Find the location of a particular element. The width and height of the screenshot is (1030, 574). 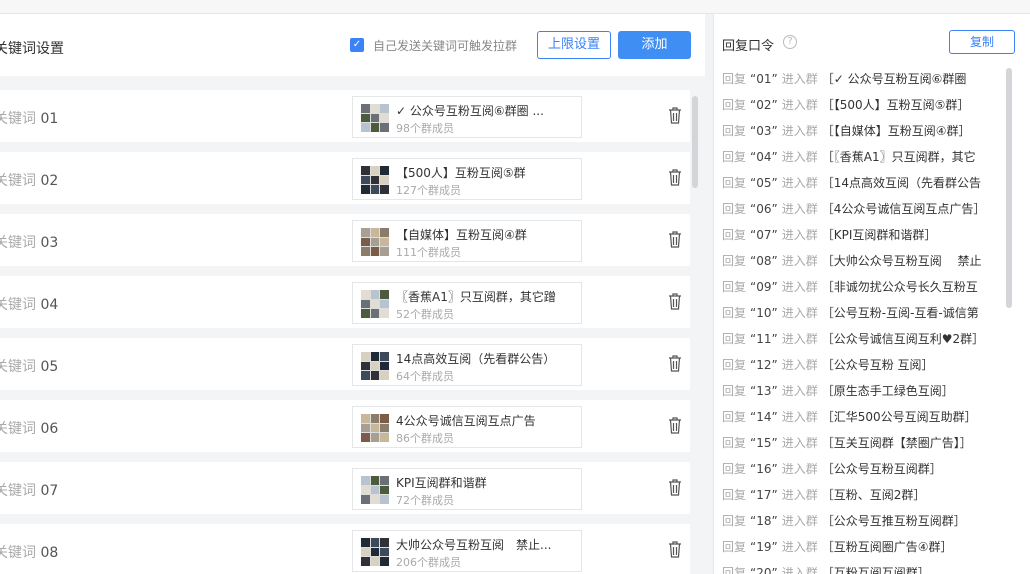

reply-code-item: 回复 “19” 进入群 ［互粉互阅圈广告④群］ is located at coordinates (853, 551).